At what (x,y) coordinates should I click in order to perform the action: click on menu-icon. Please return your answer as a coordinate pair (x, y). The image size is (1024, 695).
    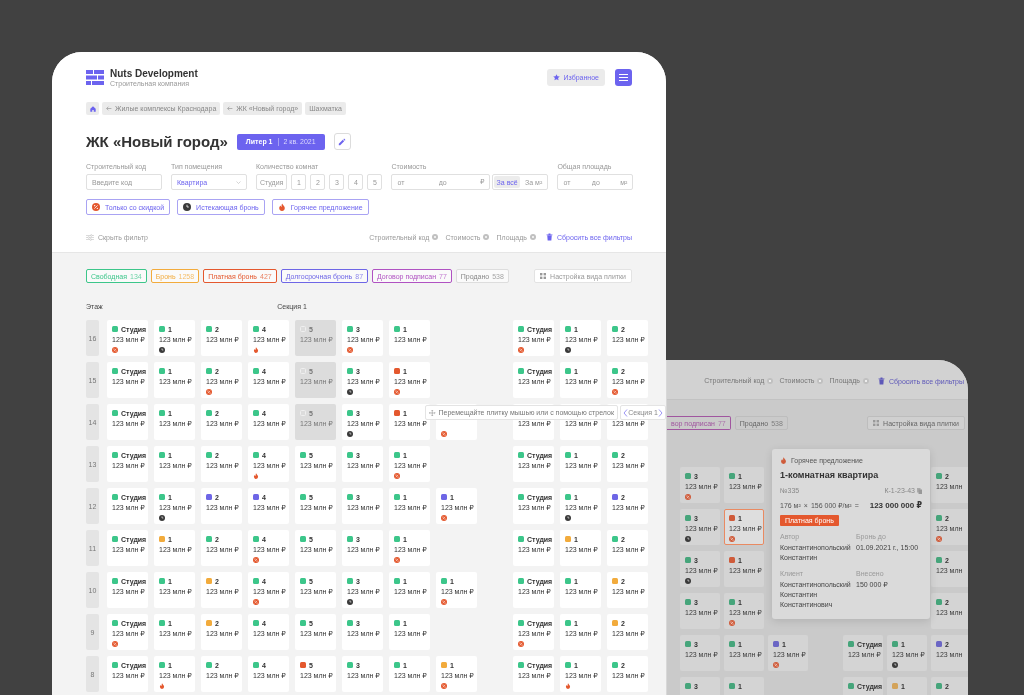
    Looking at the image, I should click on (623, 77).